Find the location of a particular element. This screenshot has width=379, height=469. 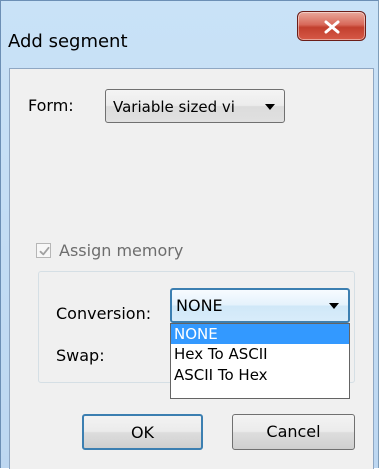

cancel-button: Cancel is located at coordinates (293, 432).